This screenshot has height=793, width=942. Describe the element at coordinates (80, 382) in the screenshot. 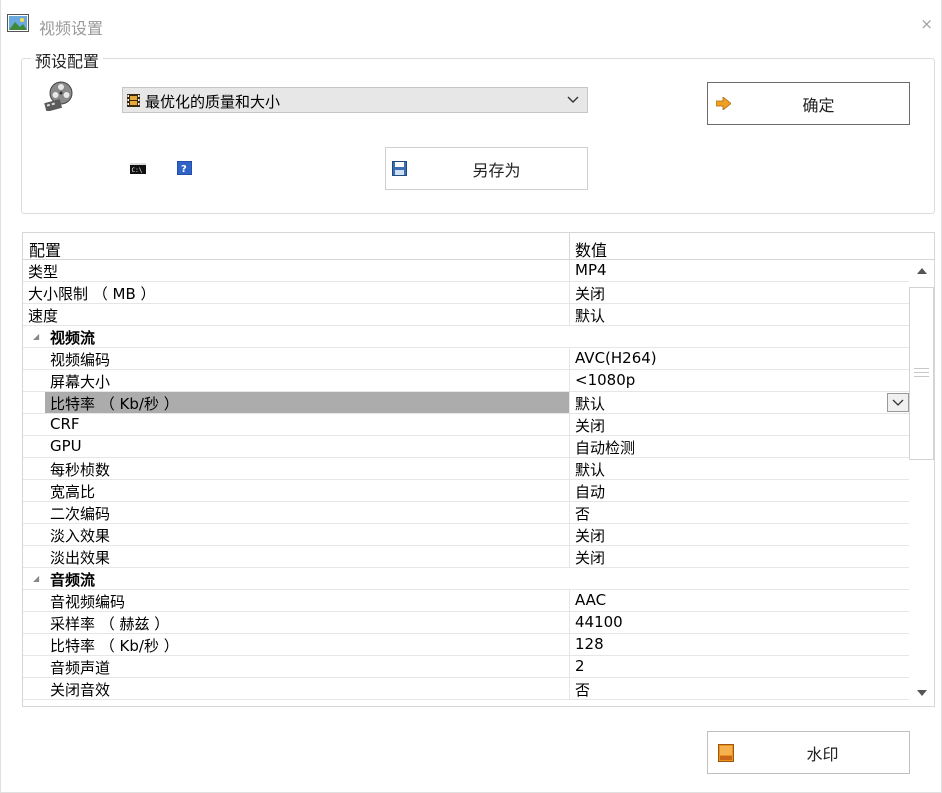

I see `row-label: 屏幕大小` at that location.